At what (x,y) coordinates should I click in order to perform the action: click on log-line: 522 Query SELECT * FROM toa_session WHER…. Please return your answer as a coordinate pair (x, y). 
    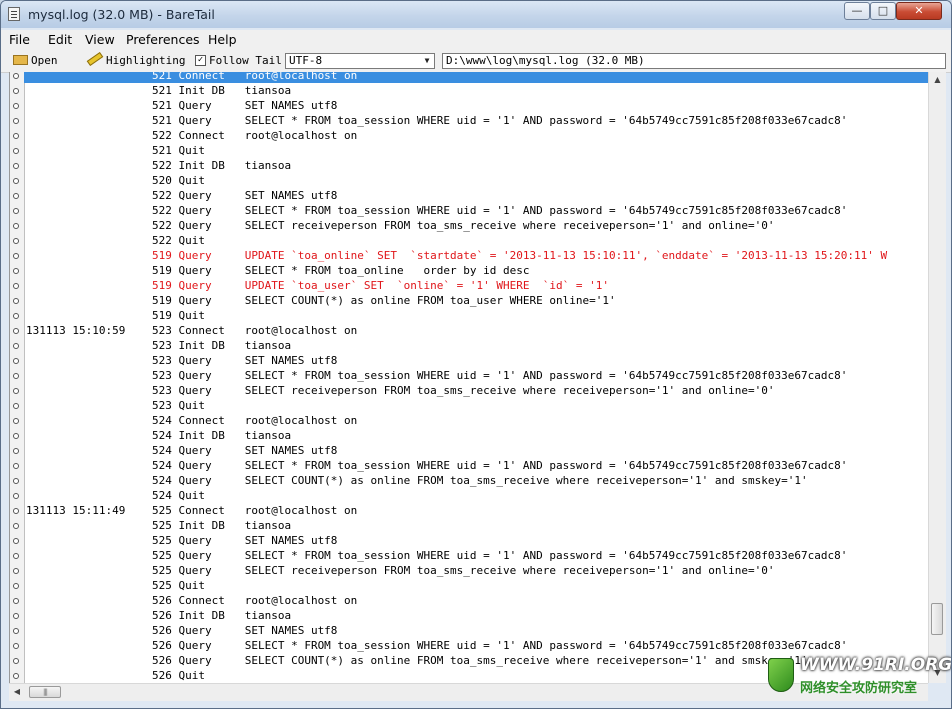
    Looking at the image, I should click on (500, 210).